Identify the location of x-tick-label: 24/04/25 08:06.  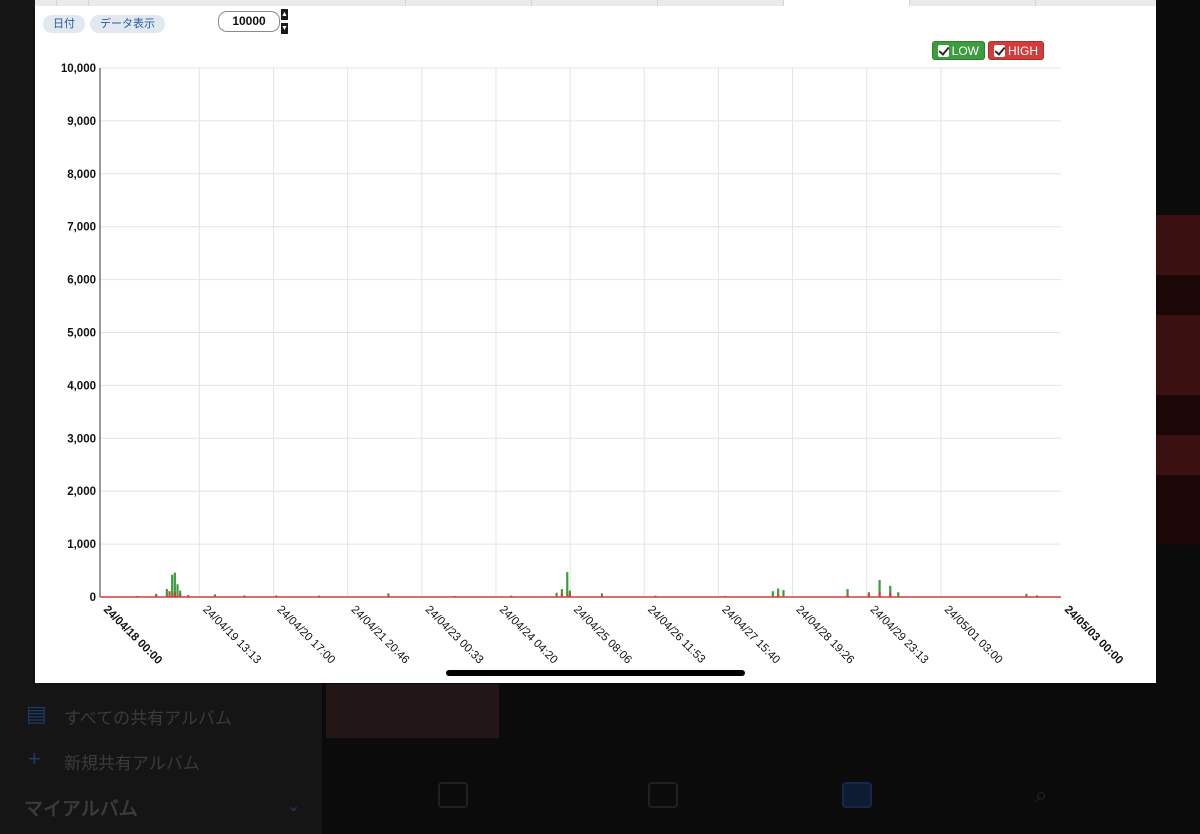
(602, 635).